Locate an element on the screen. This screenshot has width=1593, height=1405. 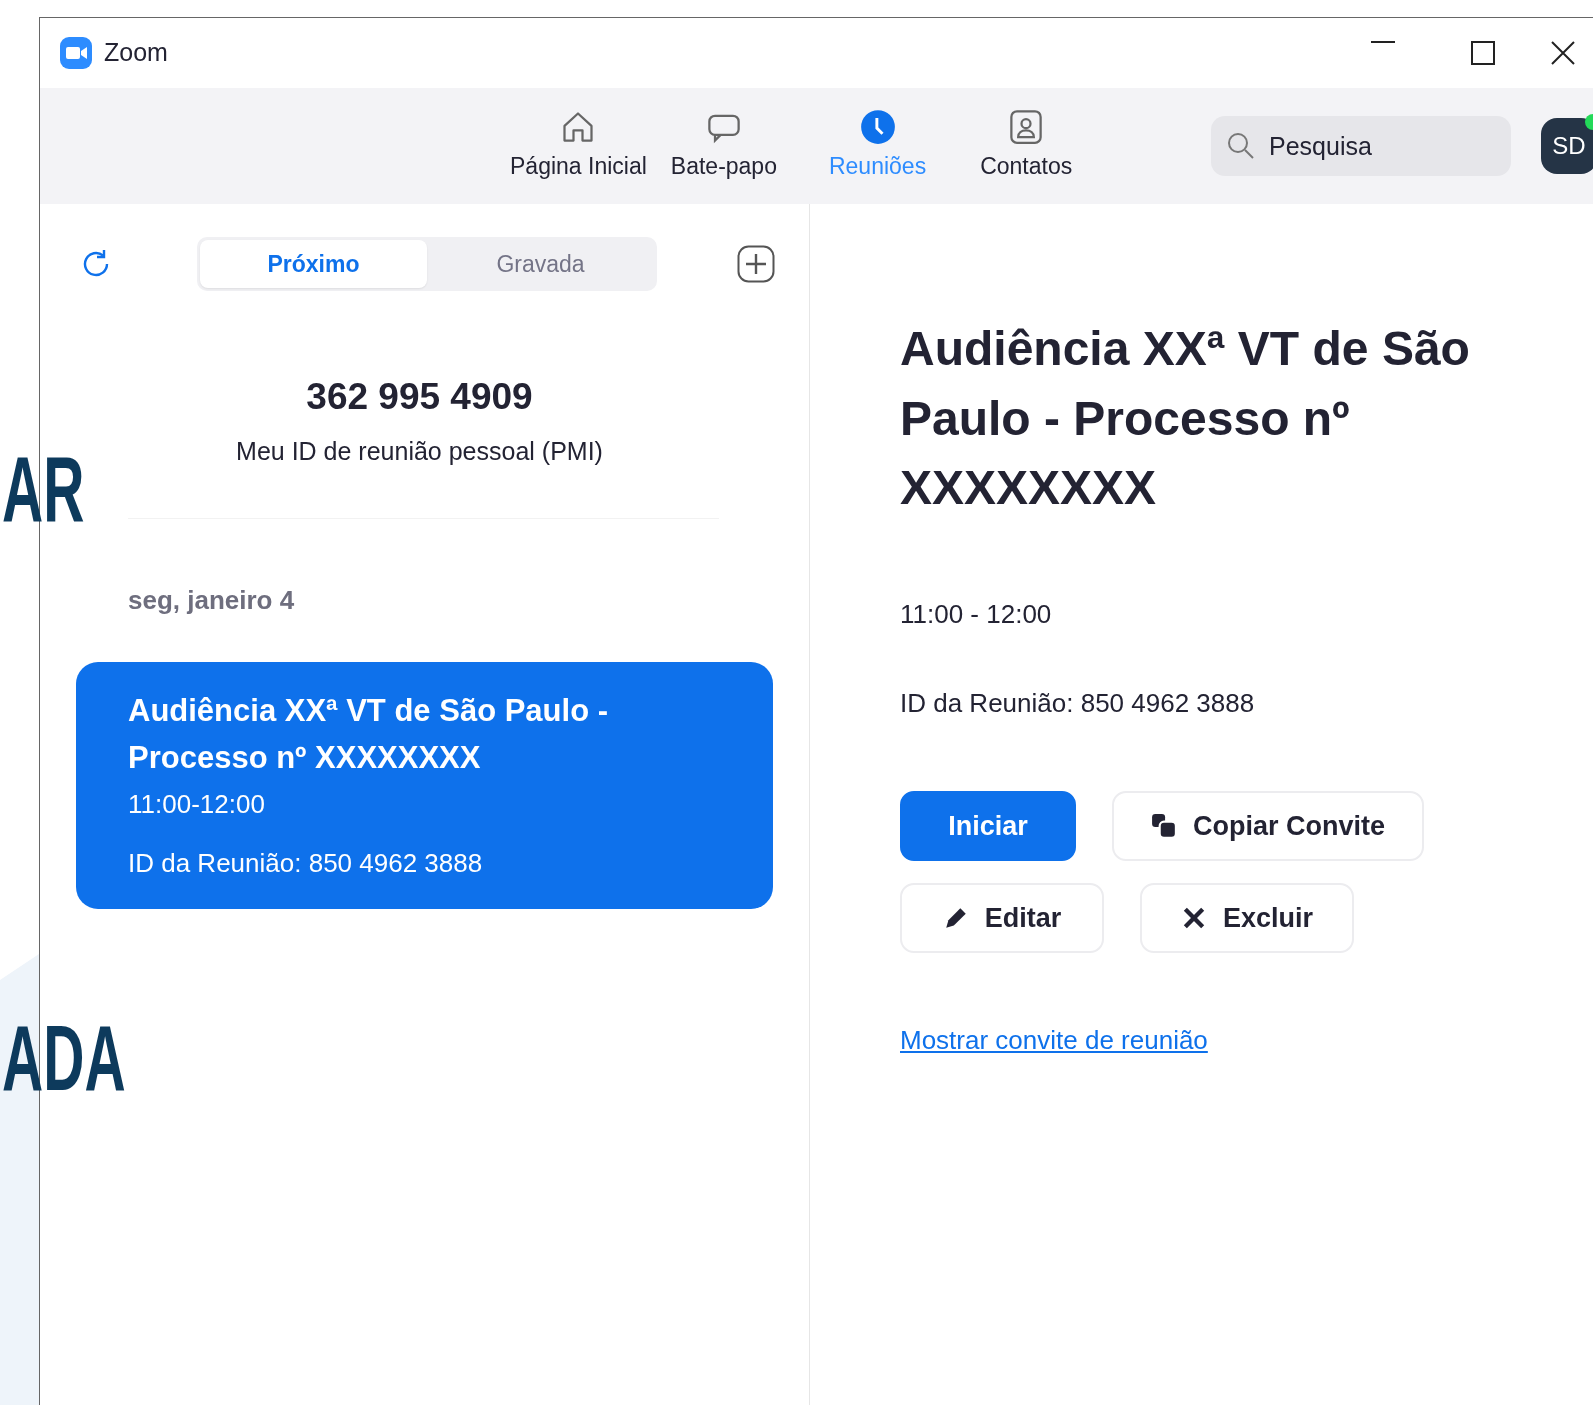
meeting-id-number: 362 995 4909 is located at coordinates (419, 397).